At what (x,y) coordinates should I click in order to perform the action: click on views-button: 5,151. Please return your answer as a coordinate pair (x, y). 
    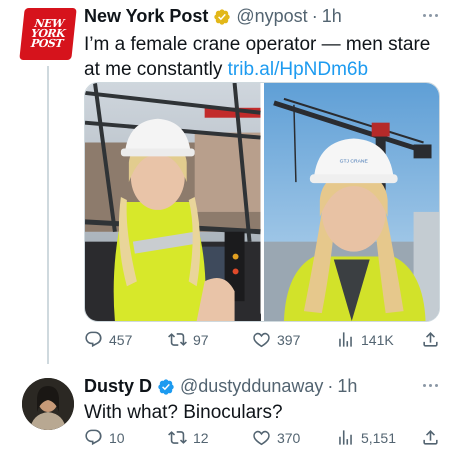
    Looking at the image, I should click on (366, 437).